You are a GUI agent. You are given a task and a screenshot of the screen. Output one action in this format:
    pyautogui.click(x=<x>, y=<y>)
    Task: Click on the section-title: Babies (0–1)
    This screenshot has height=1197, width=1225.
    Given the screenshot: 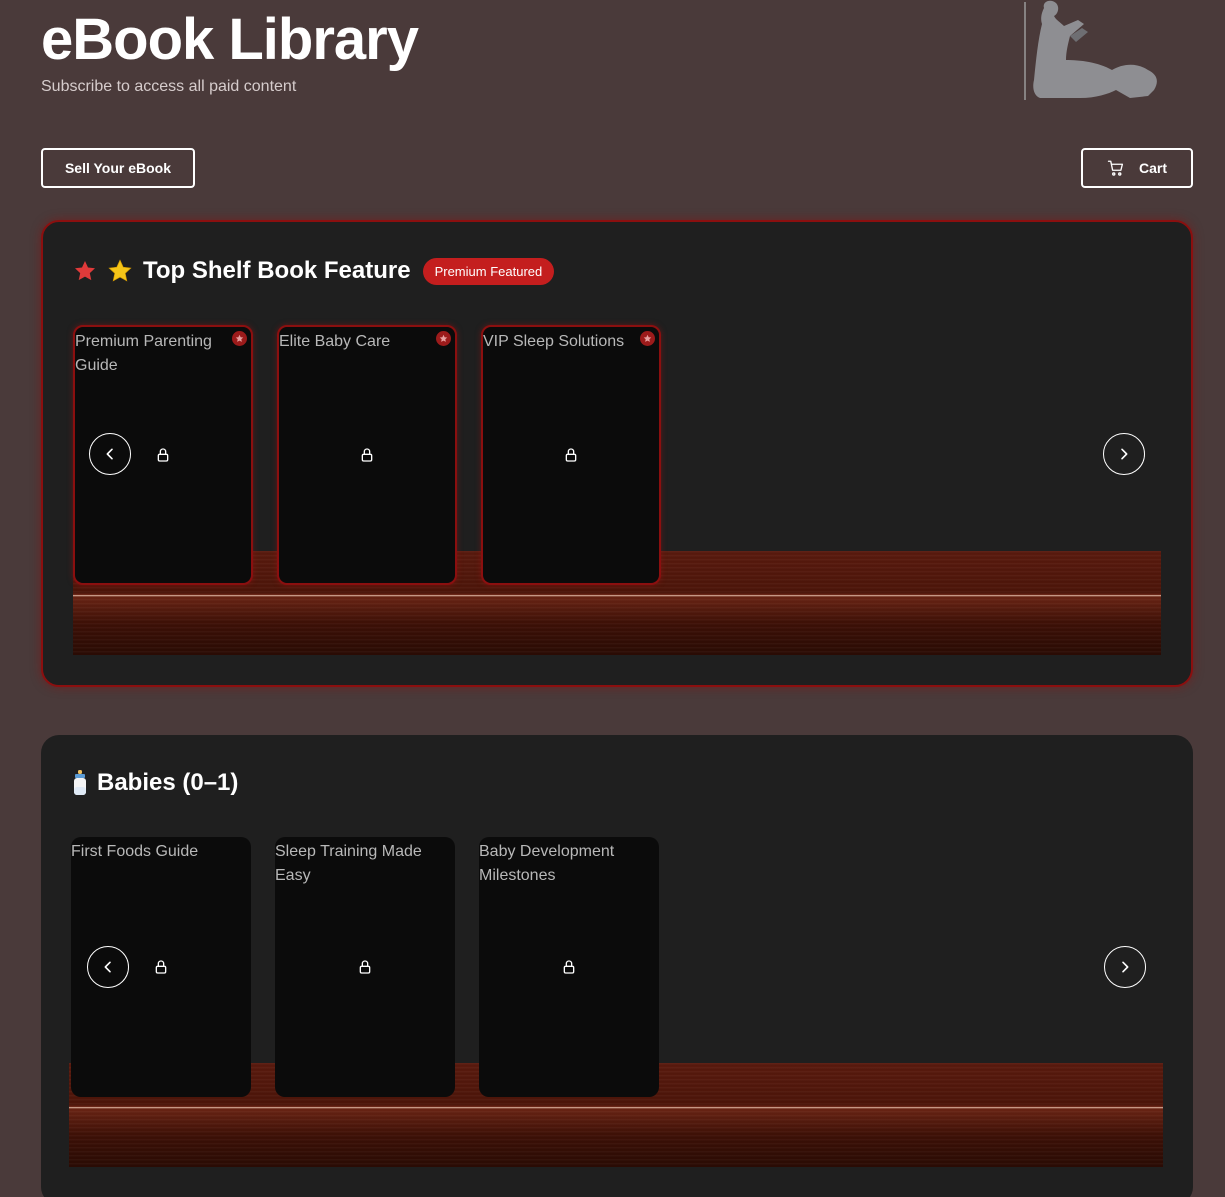 What is the action you would take?
    pyautogui.click(x=168, y=782)
    